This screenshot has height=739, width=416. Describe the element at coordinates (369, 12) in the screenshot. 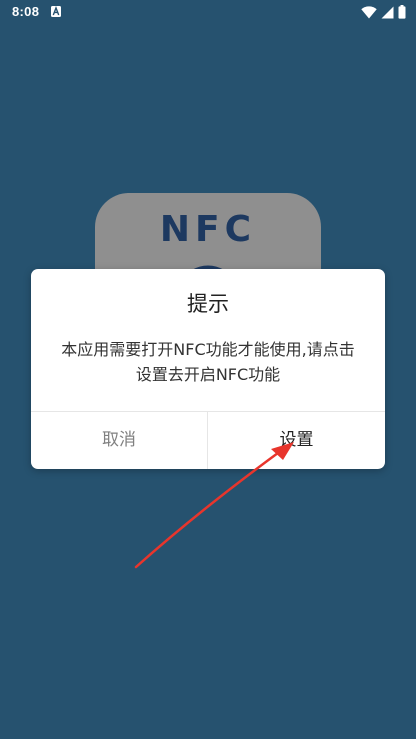

I see `wifi-icon` at that location.